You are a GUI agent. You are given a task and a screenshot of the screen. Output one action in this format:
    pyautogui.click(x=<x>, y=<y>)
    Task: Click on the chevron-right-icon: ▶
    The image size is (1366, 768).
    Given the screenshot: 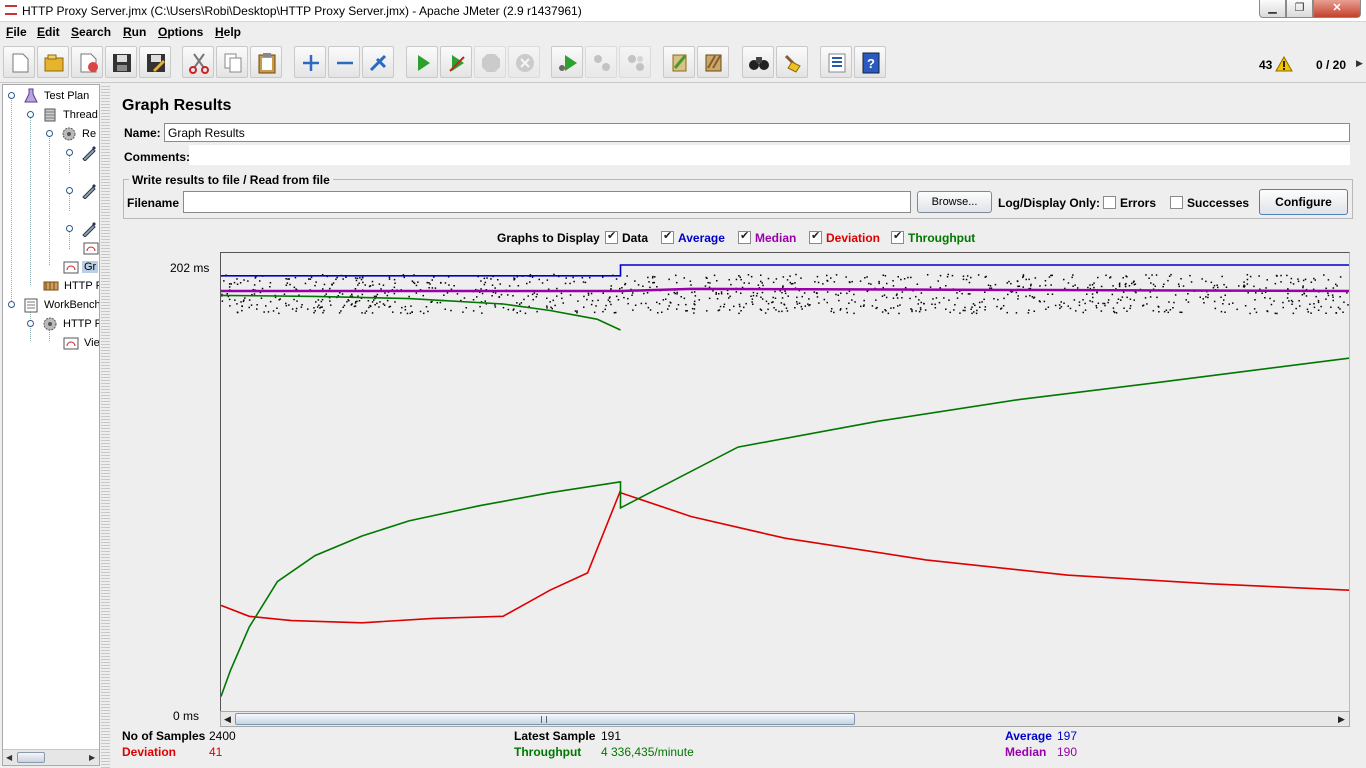 What is the action you would take?
    pyautogui.click(x=1359, y=63)
    